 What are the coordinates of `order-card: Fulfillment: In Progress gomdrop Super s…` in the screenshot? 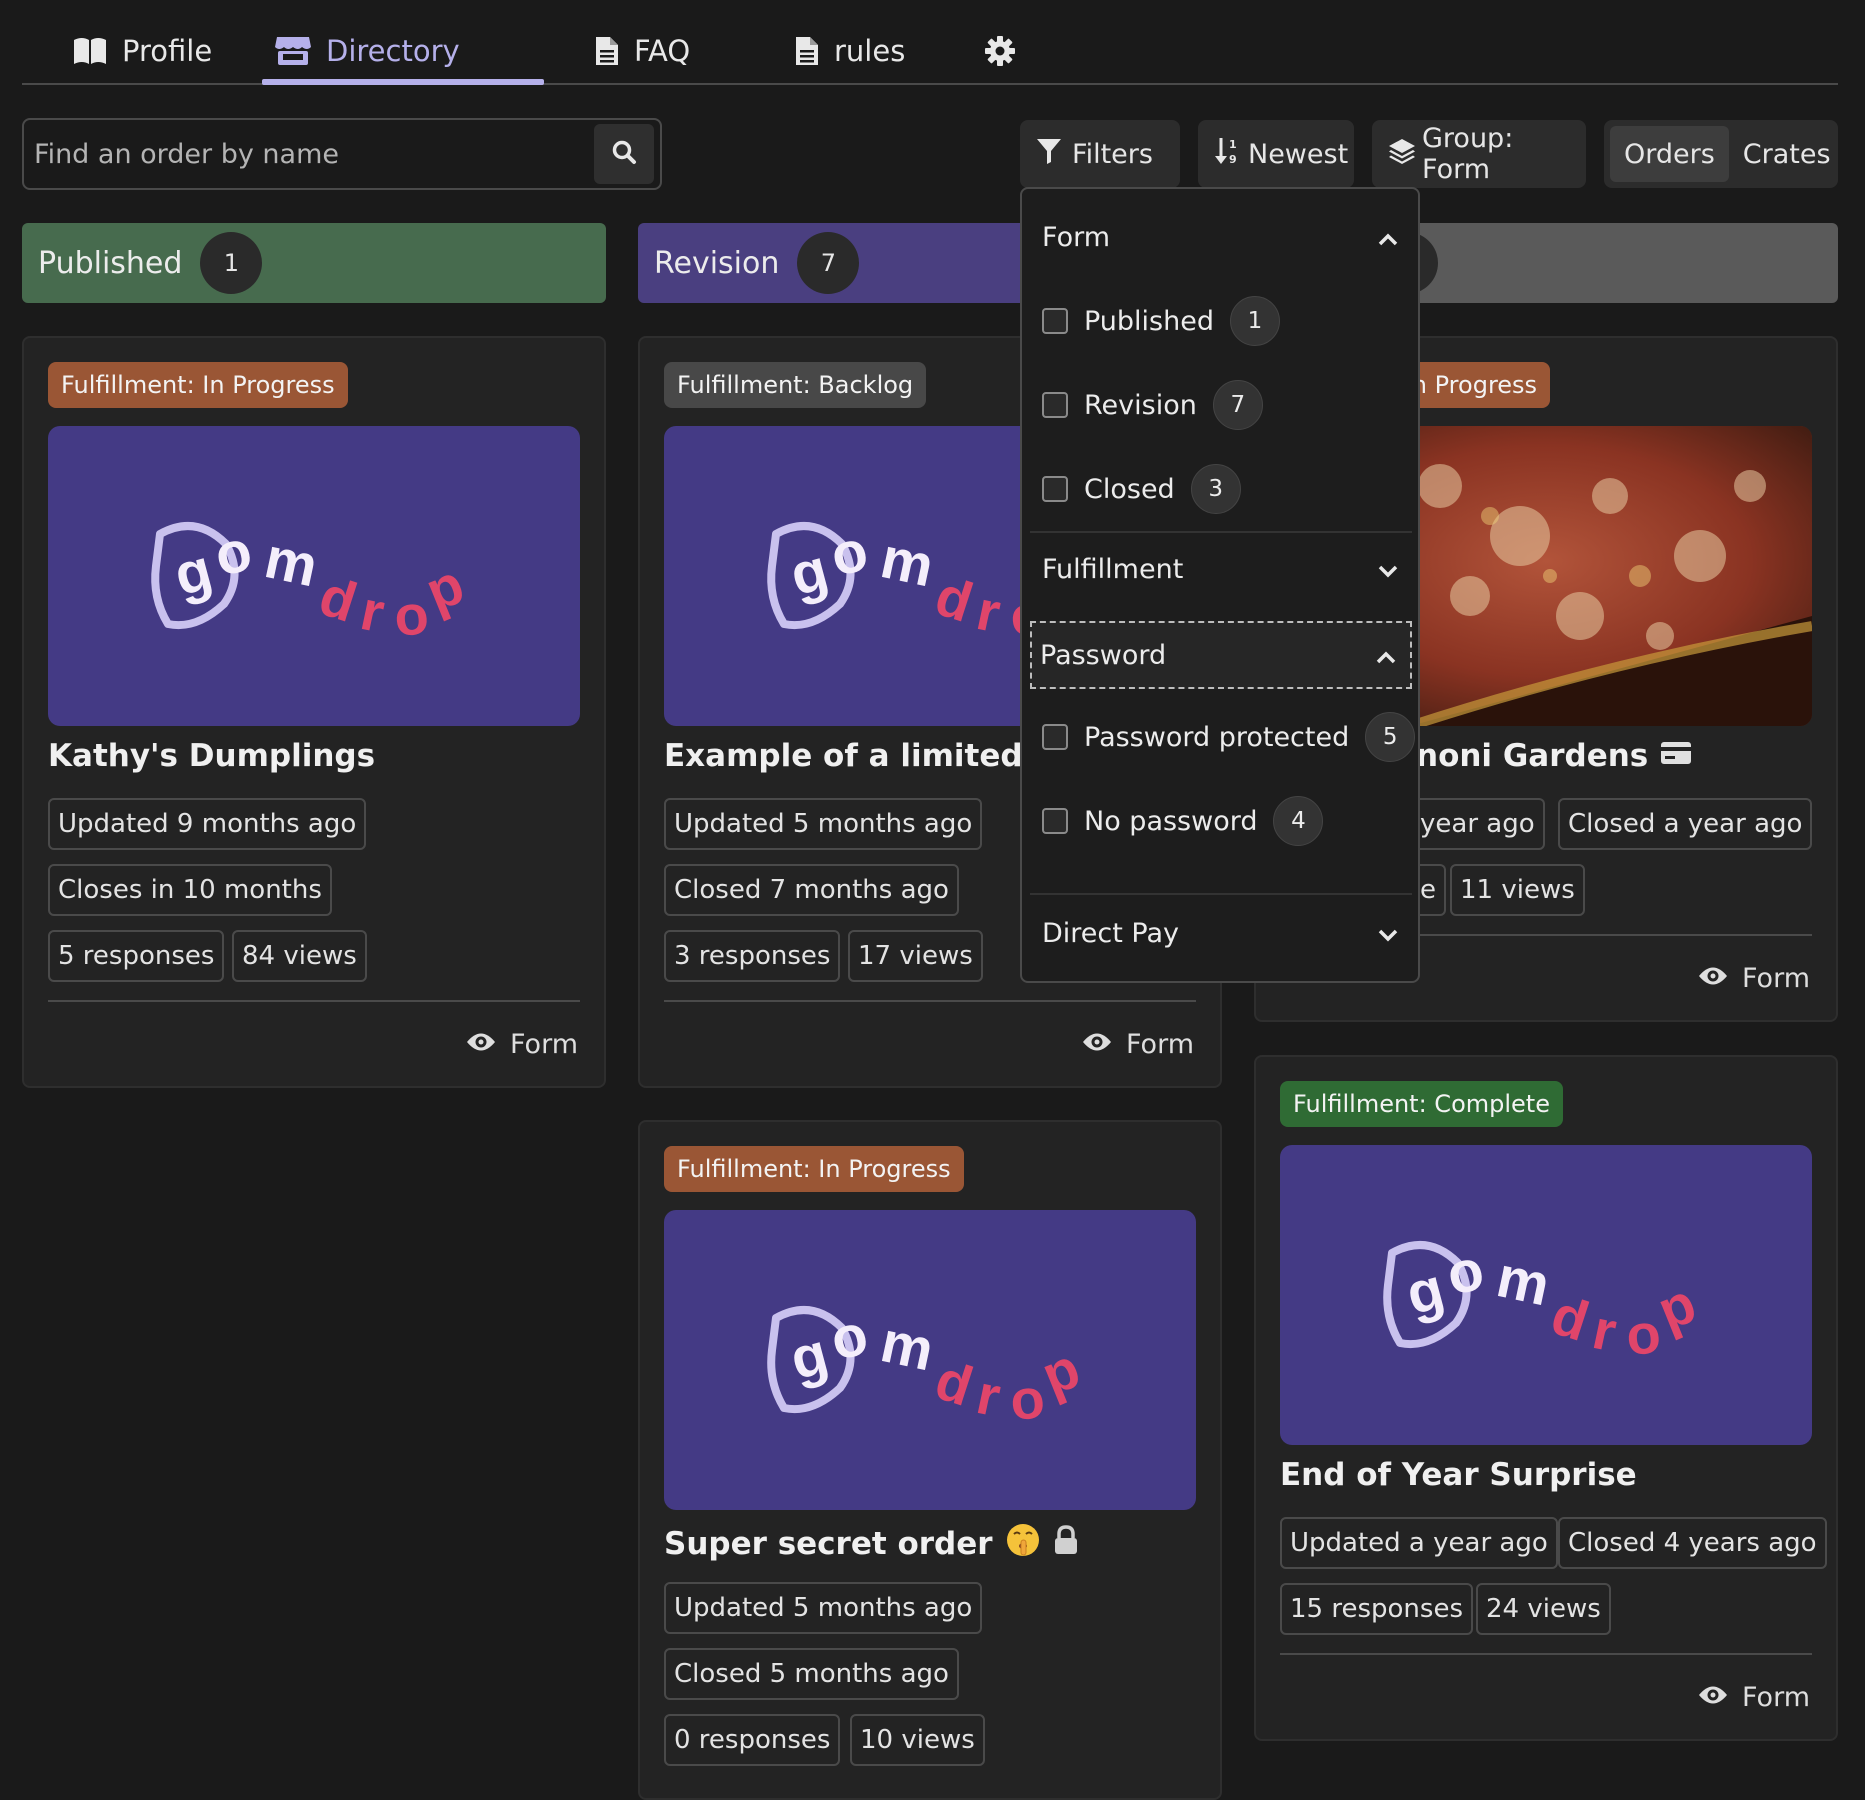 It's located at (930, 1460).